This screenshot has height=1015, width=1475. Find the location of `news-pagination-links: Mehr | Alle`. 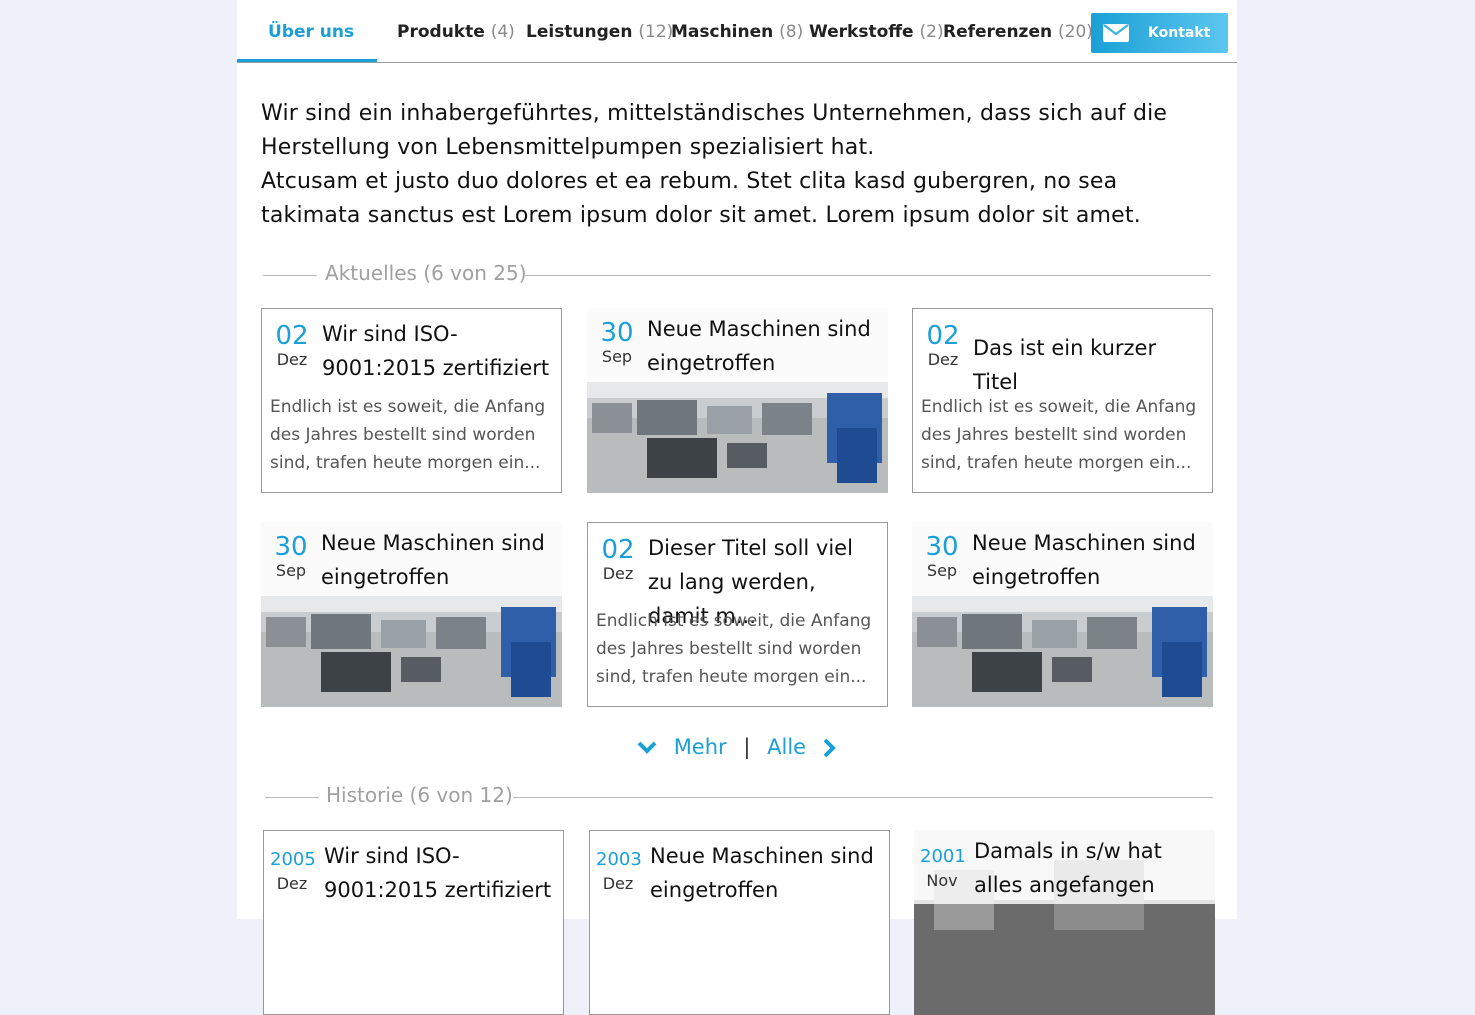

news-pagination-links: Mehr | Alle is located at coordinates (737, 747).